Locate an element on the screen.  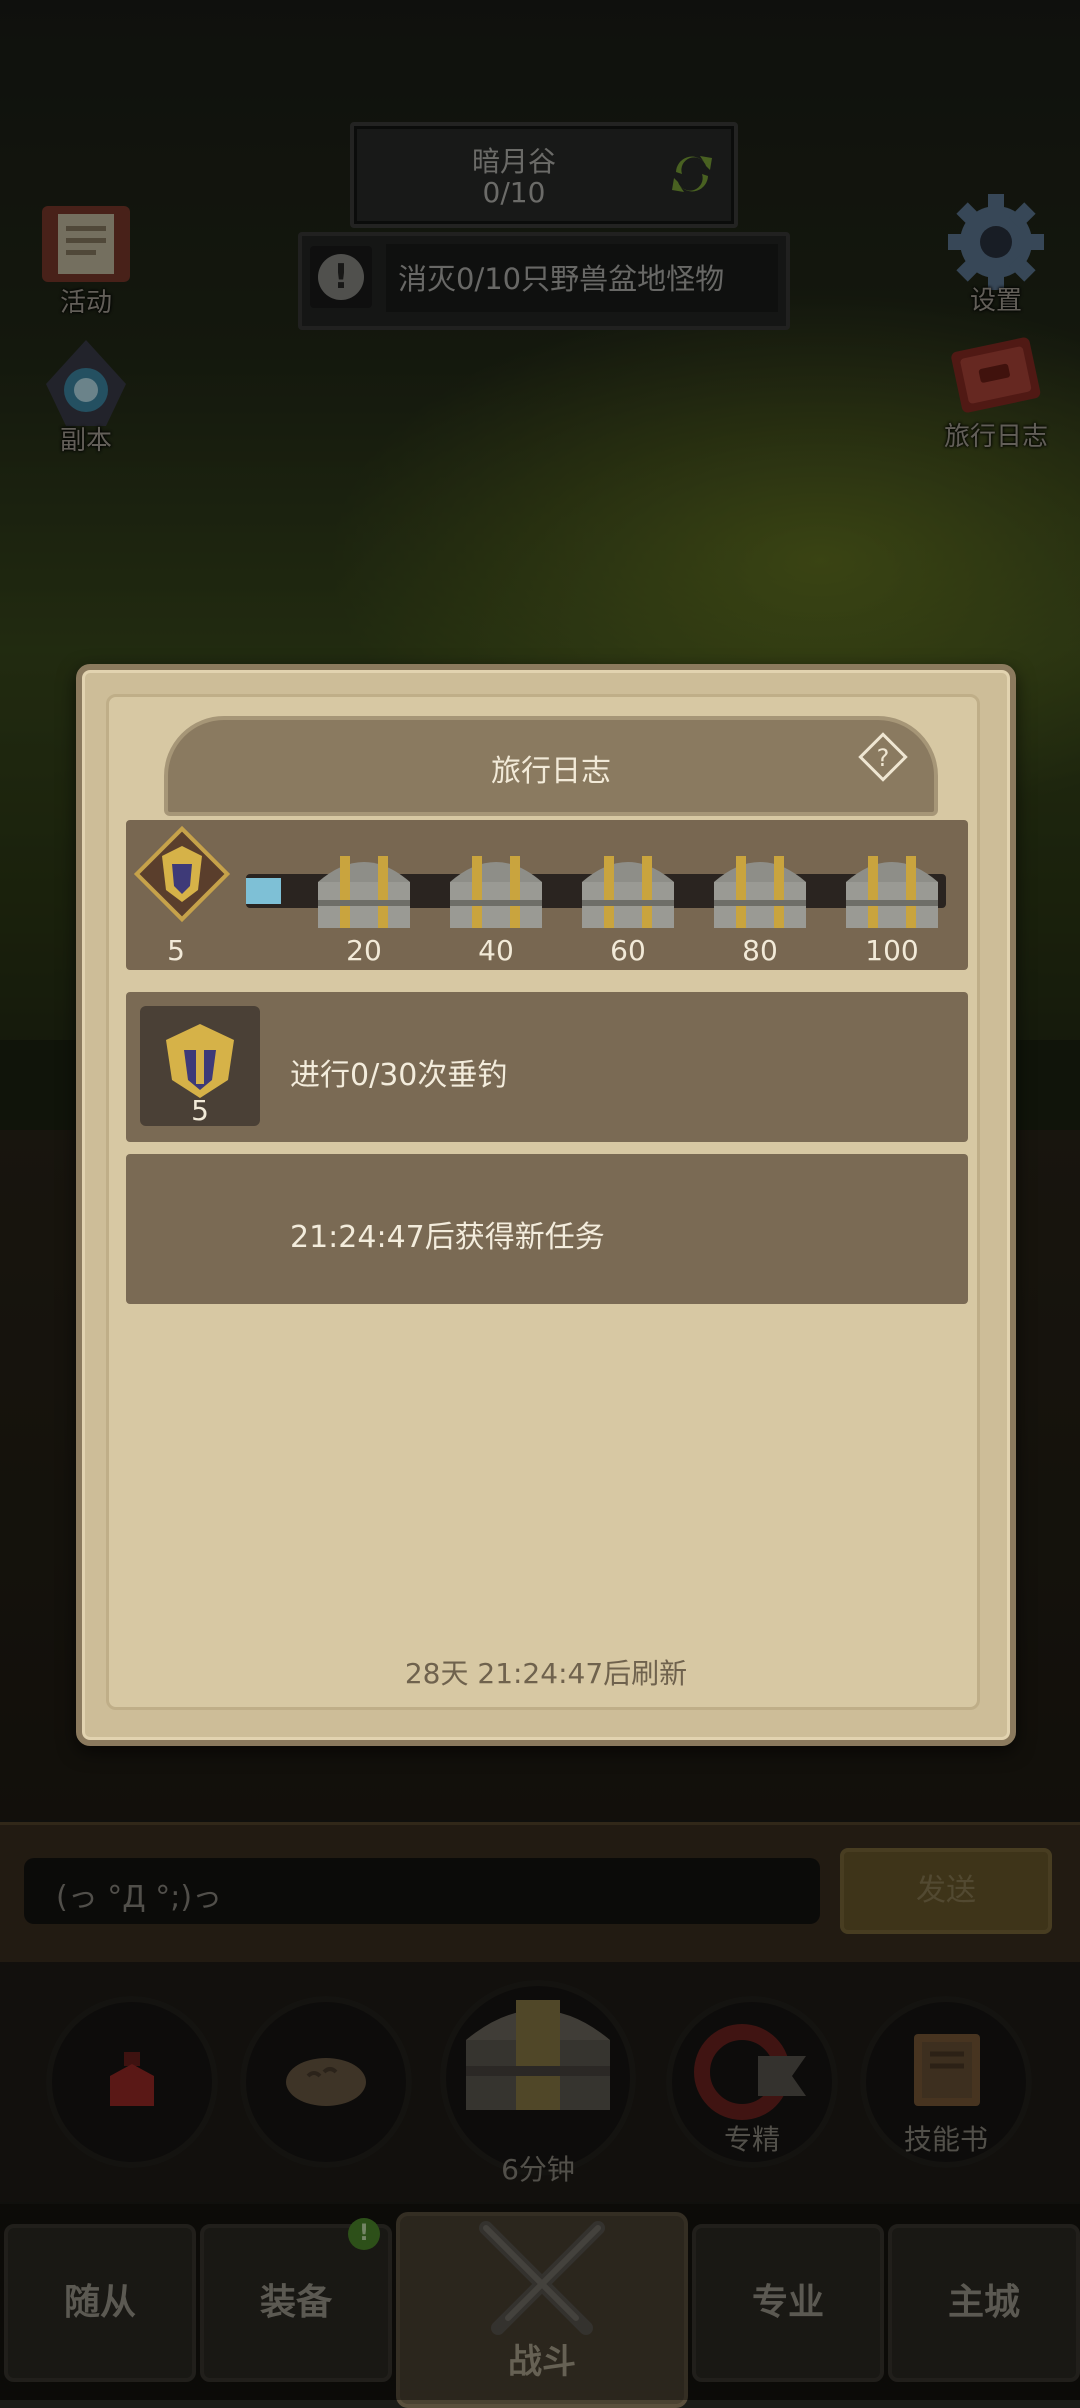
milestone-label: 40 is located at coordinates (496, 950).